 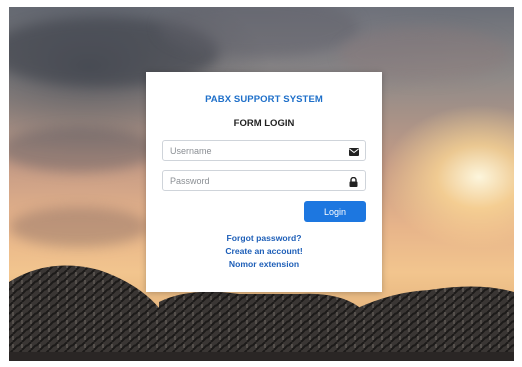 I want to click on tire-right, so click(x=431, y=323).